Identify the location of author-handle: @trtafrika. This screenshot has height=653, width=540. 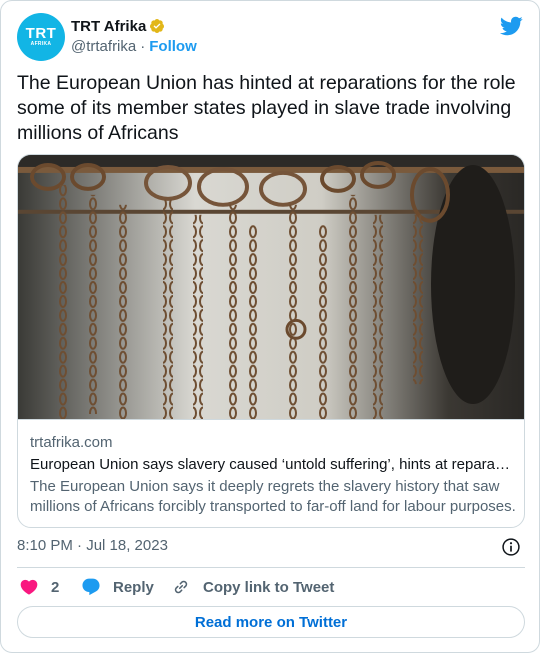
(103, 46).